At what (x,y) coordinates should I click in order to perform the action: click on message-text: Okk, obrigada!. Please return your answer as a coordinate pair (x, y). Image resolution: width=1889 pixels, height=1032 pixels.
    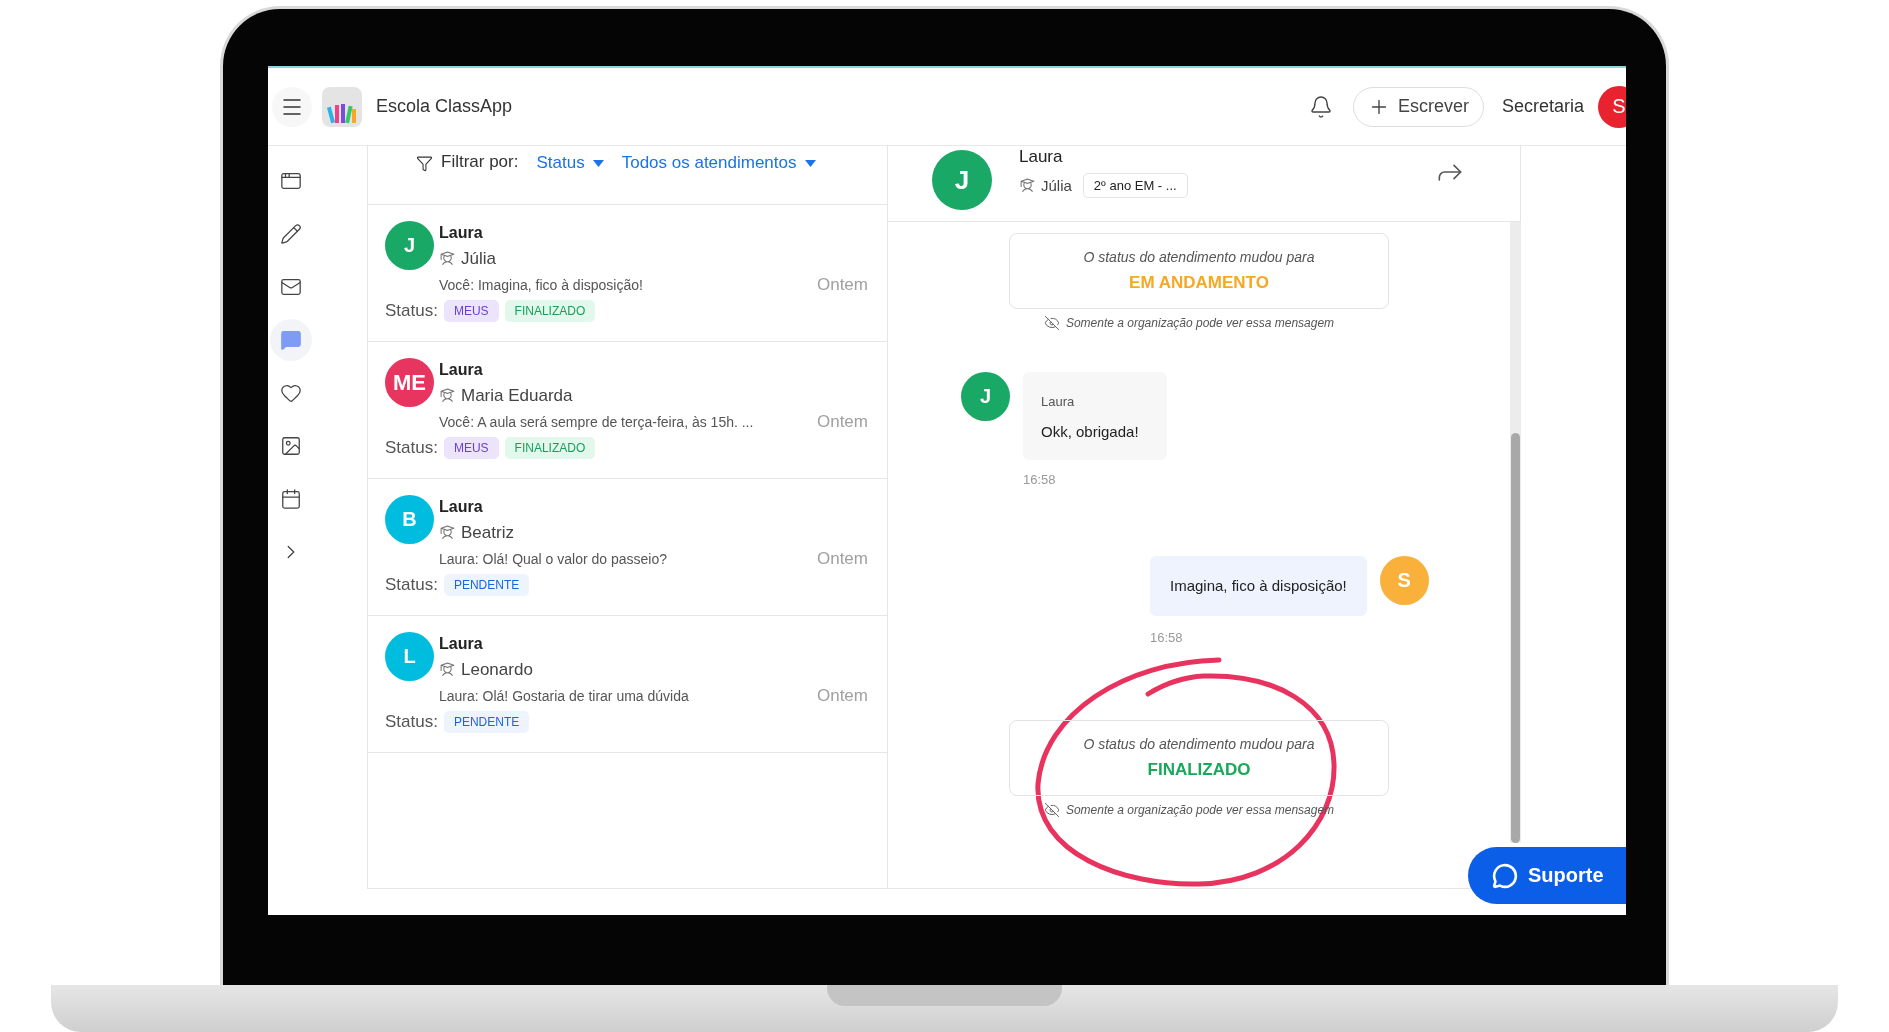
    Looking at the image, I should click on (1090, 431).